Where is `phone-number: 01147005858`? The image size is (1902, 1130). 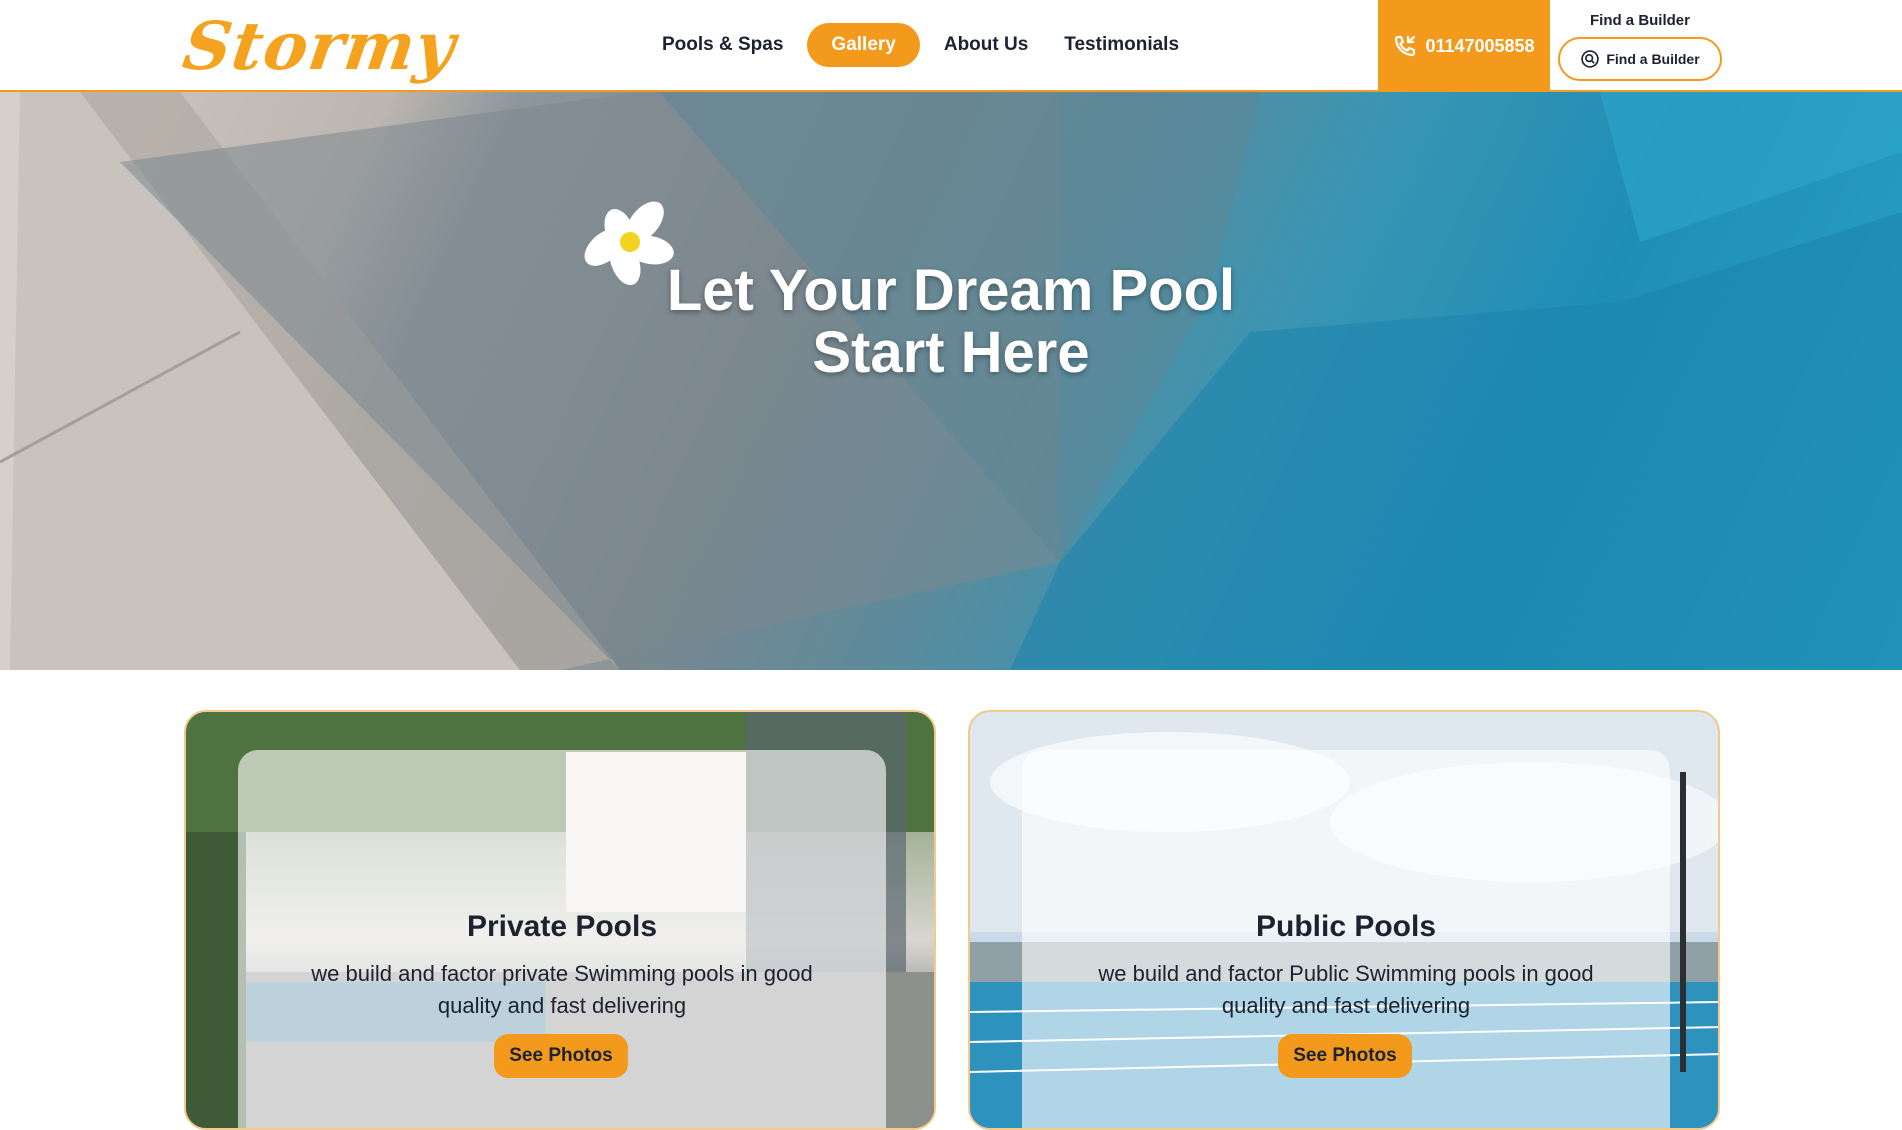
phone-number: 01147005858 is located at coordinates (1480, 45).